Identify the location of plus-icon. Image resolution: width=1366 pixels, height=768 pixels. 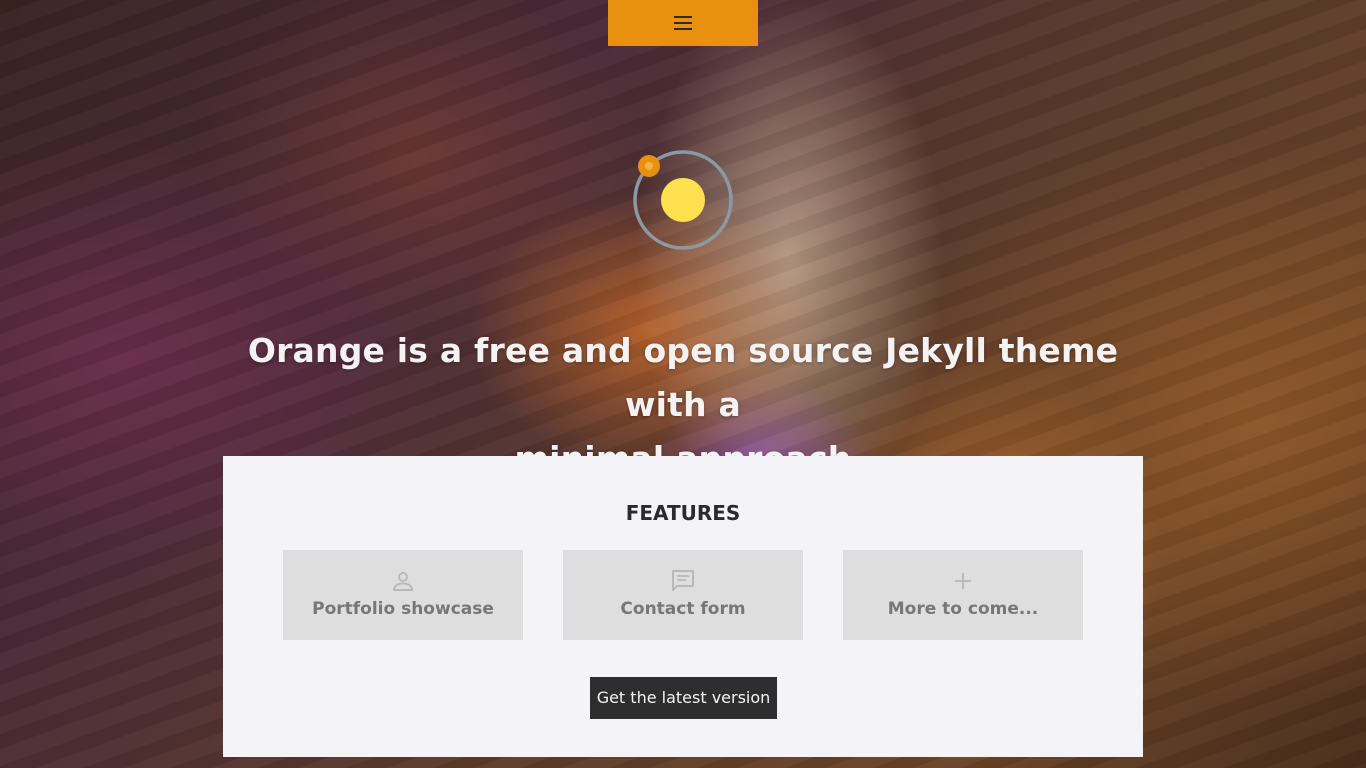
(963, 581).